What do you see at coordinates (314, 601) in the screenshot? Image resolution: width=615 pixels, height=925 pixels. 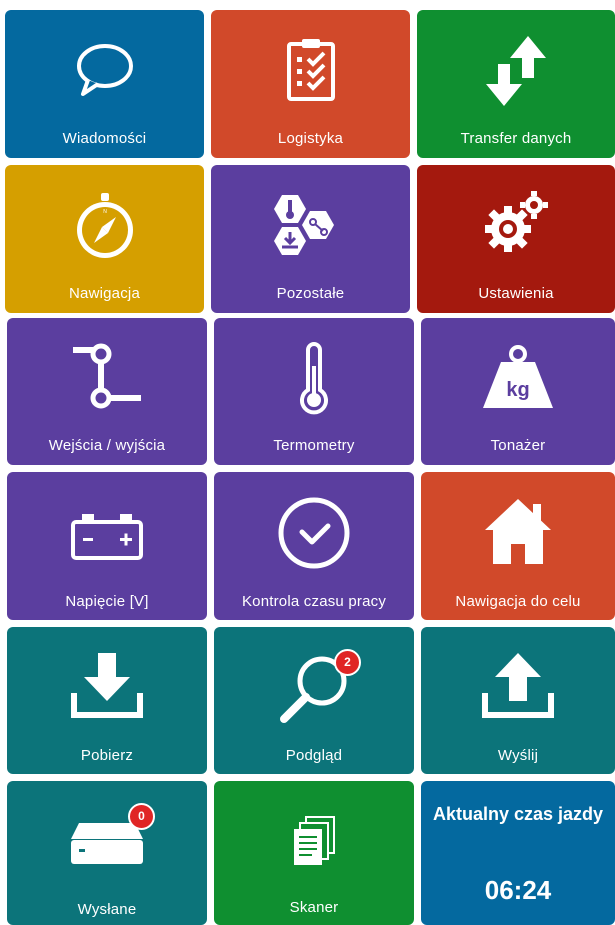 I see `tile-label: Kontrola czasu pracy` at bounding box center [314, 601].